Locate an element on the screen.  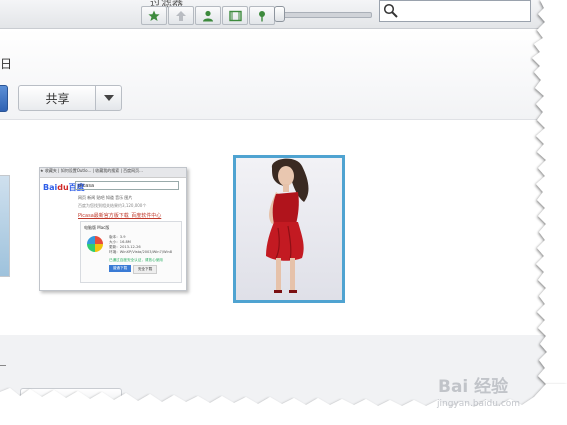
search-icon is located at coordinates (390, 10).